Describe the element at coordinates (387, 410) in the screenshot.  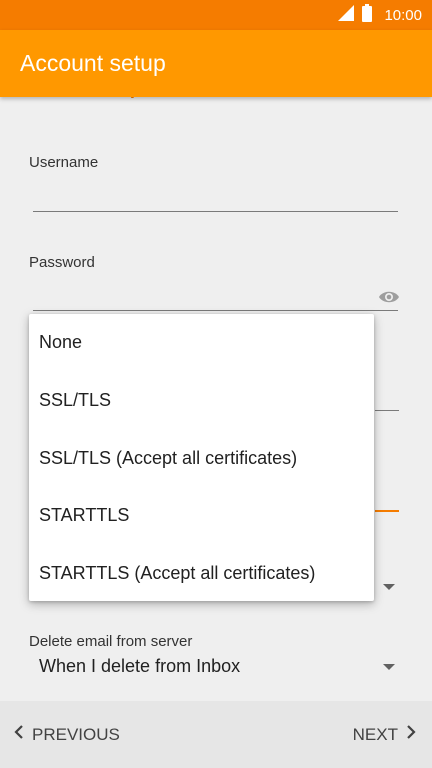
I see `server-field-edge` at that location.